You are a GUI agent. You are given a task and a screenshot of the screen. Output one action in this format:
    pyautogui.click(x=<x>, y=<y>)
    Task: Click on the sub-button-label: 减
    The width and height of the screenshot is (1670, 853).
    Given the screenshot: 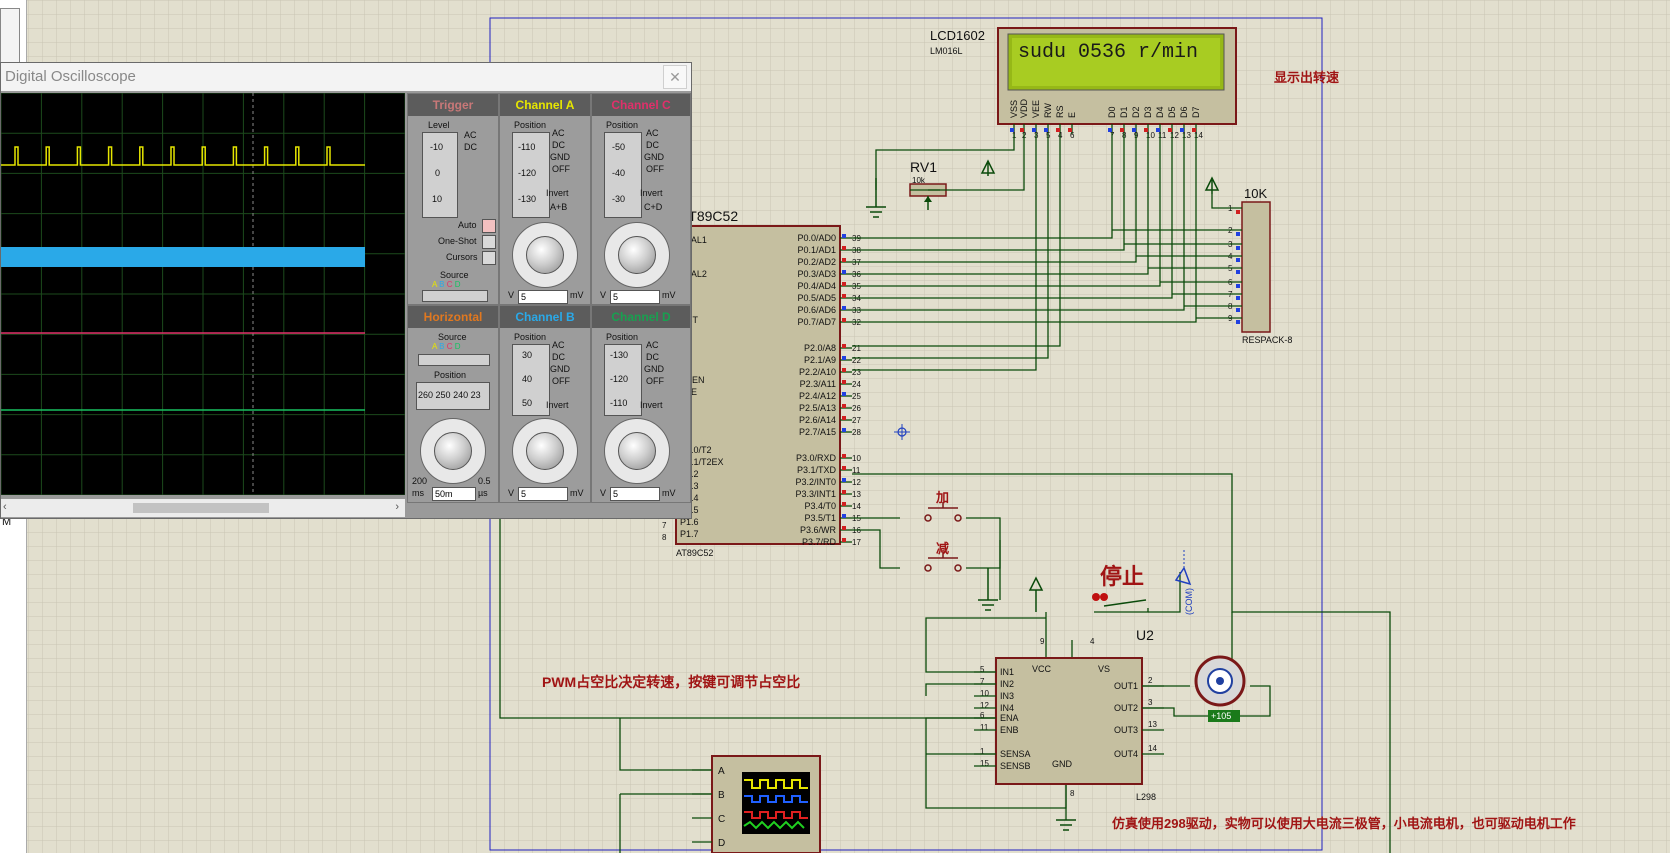 What is the action you would take?
    pyautogui.click(x=942, y=548)
    